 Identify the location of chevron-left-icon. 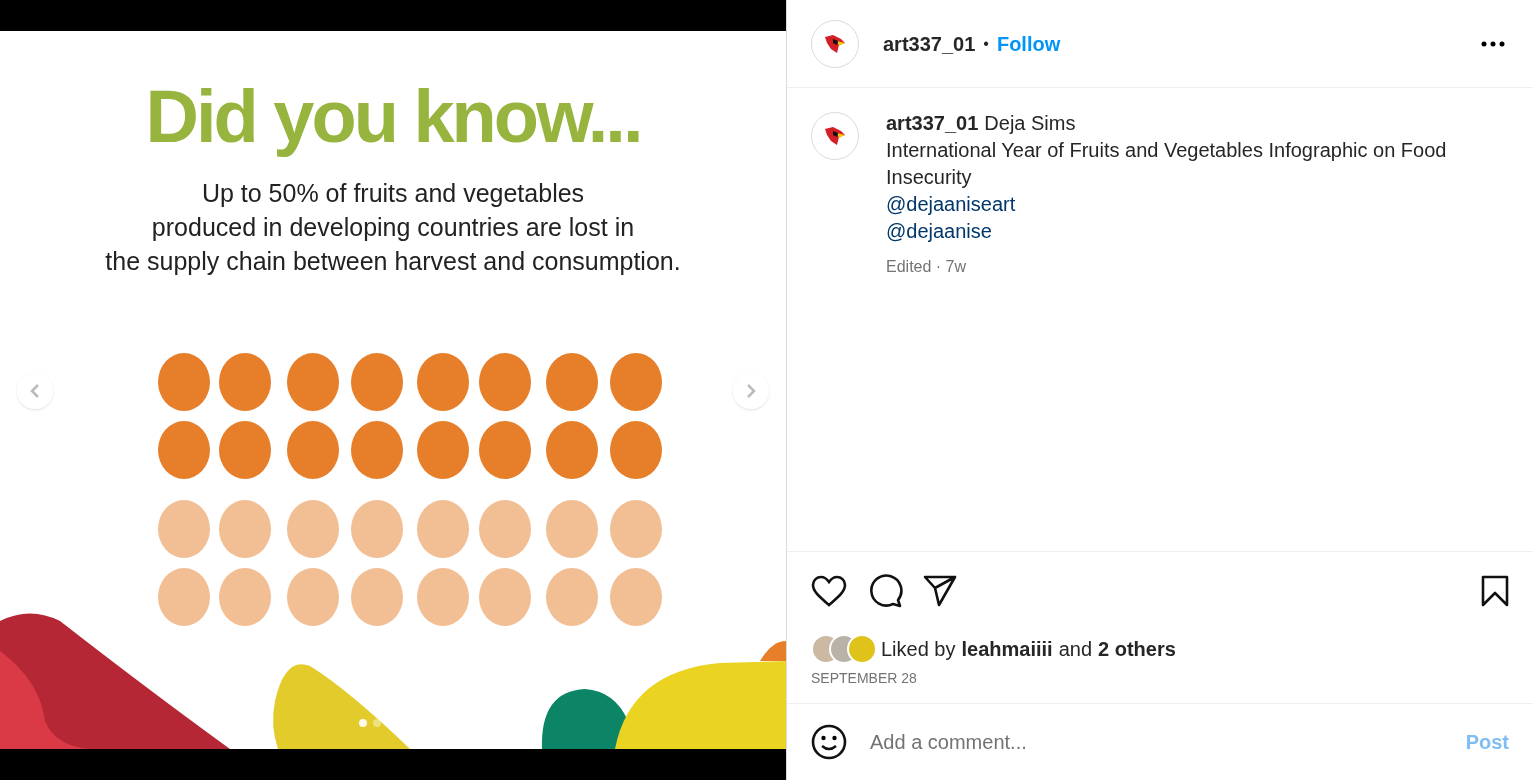
(35, 391).